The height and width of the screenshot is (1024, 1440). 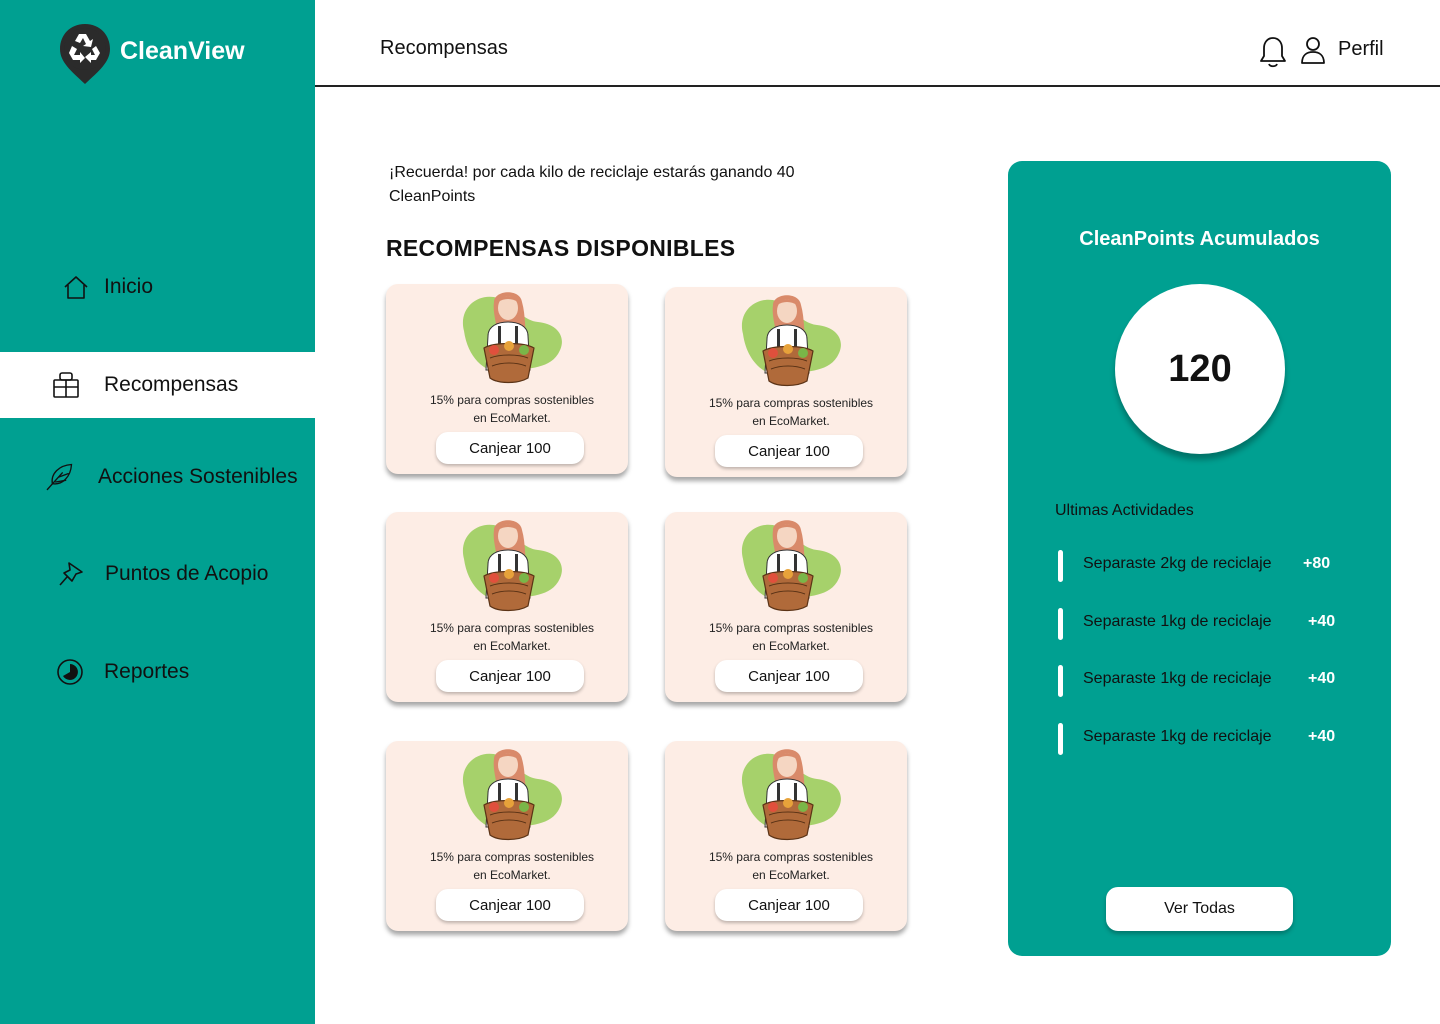 What do you see at coordinates (70, 672) in the screenshot?
I see `pie-chart-icon` at bounding box center [70, 672].